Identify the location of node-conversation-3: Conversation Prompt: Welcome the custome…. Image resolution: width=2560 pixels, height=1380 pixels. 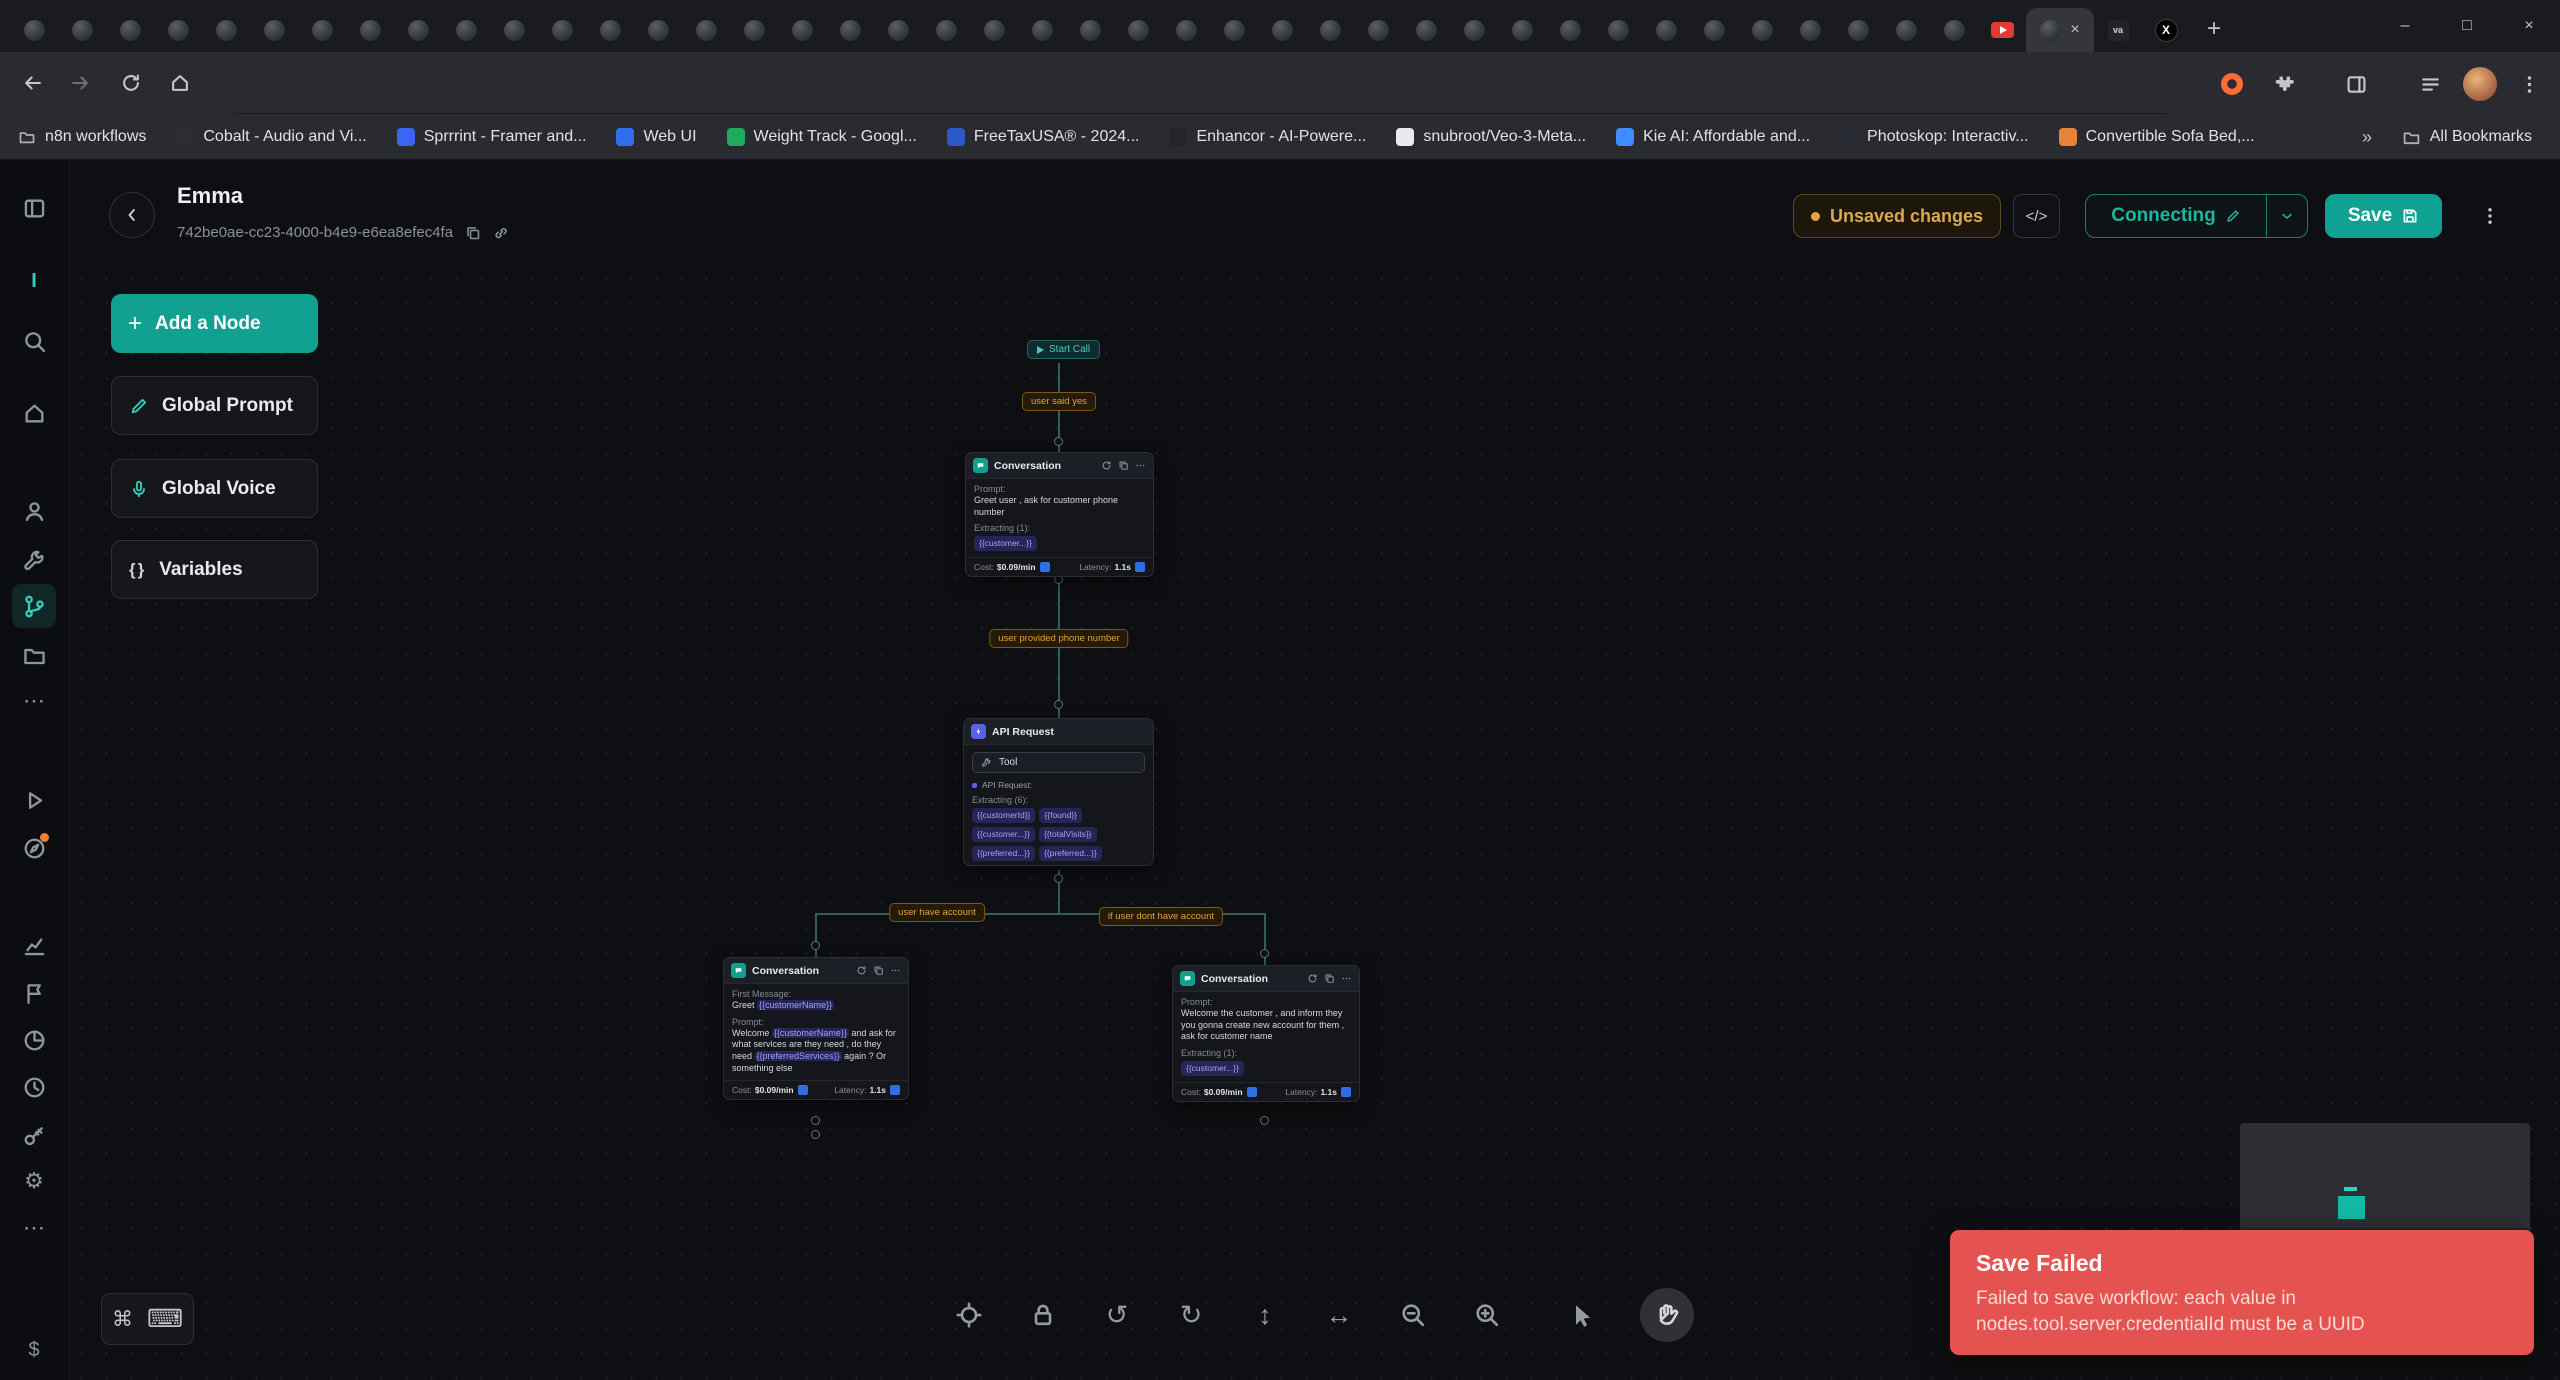
(1266, 1034).